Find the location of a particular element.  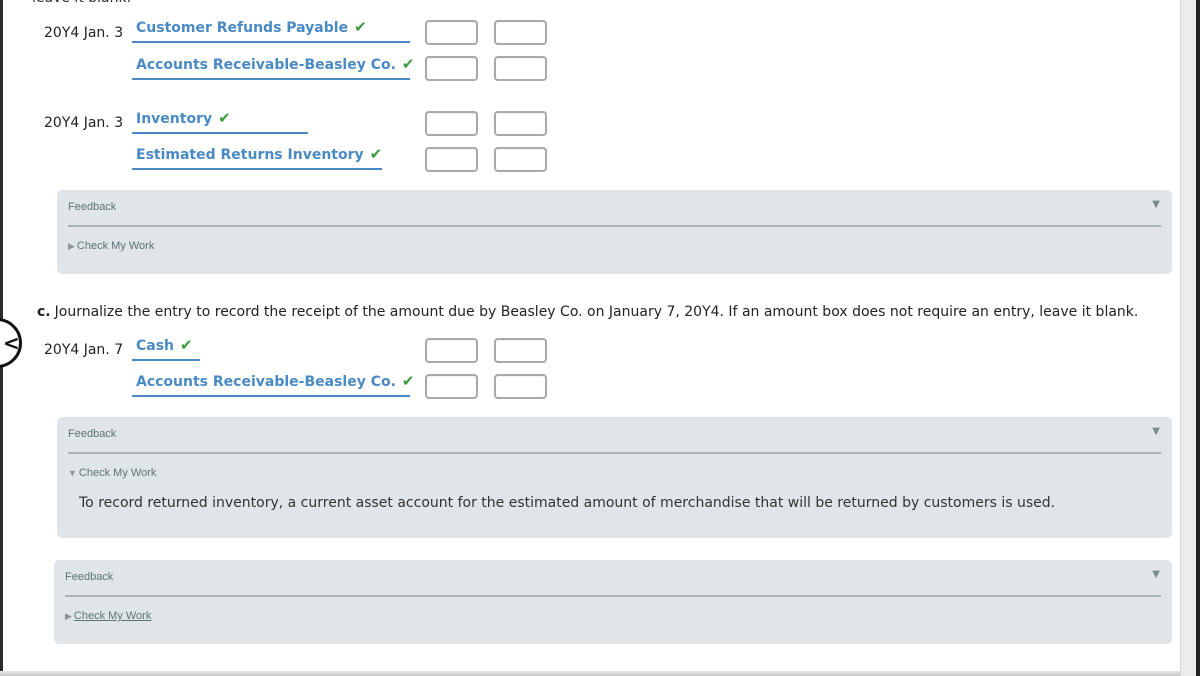

bottom-edge is located at coordinates (590, 673).